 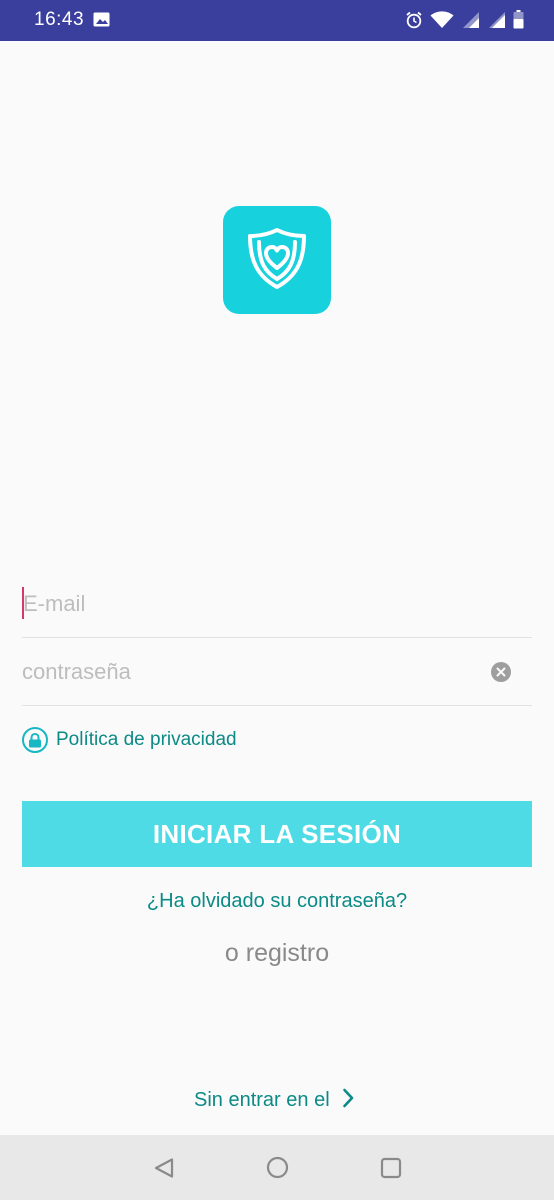 What do you see at coordinates (277, 901) in the screenshot?
I see `forgot-password-link: ¿Ha olvidado su contraseña?` at bounding box center [277, 901].